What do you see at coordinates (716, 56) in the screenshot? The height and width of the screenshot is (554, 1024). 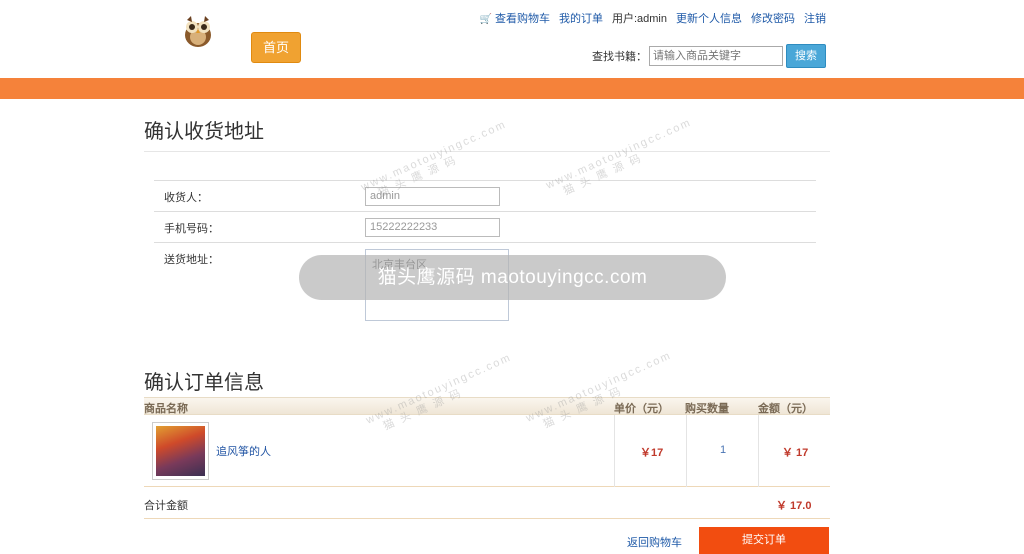 I see `search-input` at bounding box center [716, 56].